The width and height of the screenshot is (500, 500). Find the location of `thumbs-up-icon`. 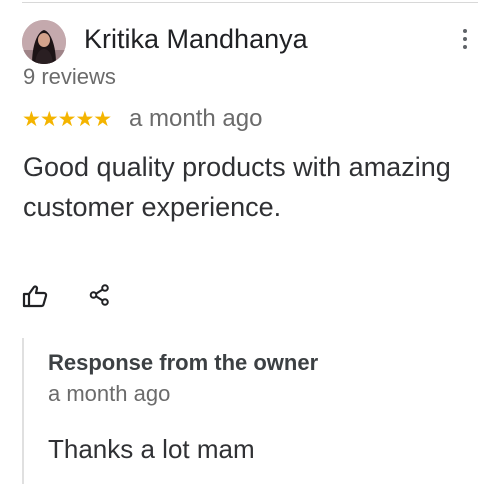

thumbs-up-icon is located at coordinates (35, 296).